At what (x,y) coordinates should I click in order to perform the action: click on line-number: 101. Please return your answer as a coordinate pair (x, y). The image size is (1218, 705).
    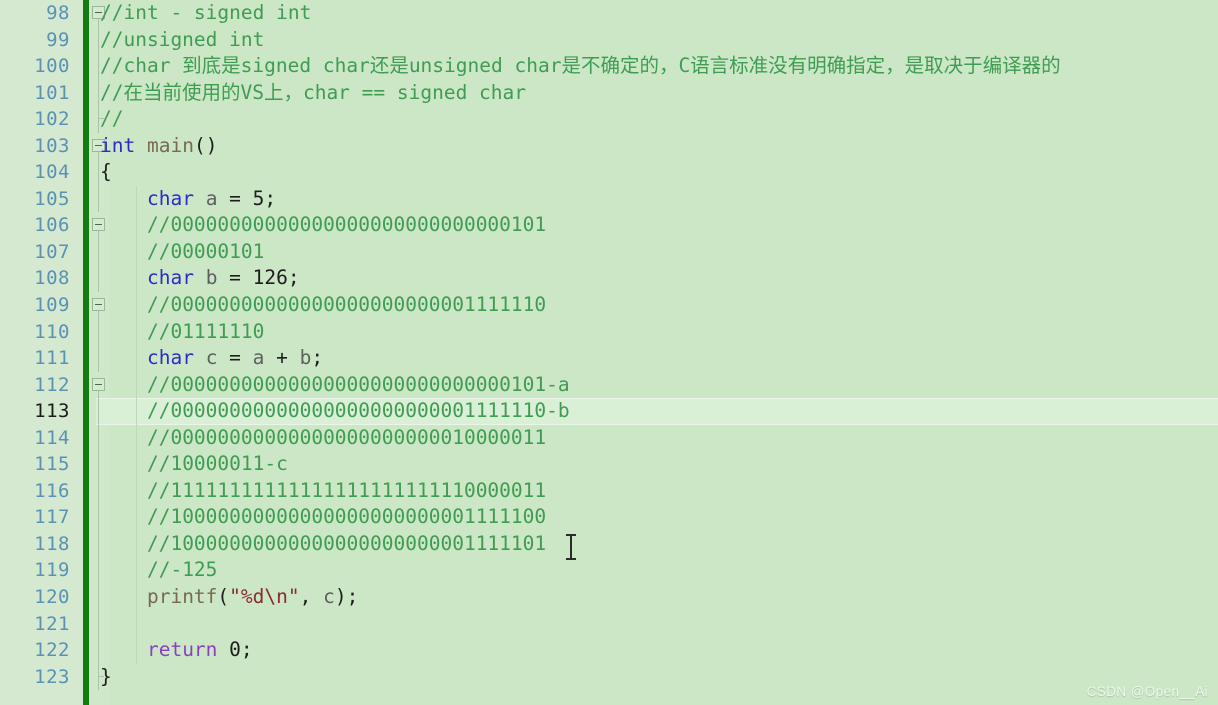
    Looking at the image, I should click on (52, 92).